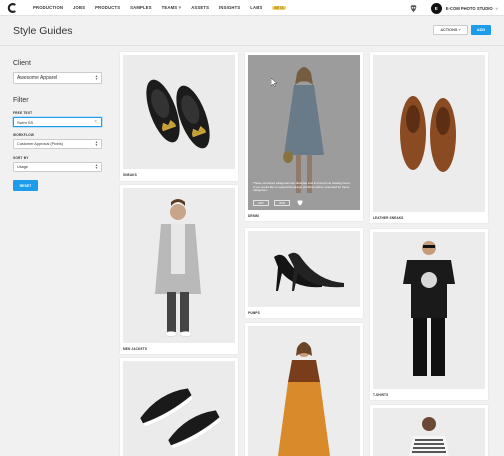 This screenshot has height=456, width=504. Describe the element at coordinates (141, 7) in the screenshot. I see `nav-item-samples: SAMPLES` at that location.